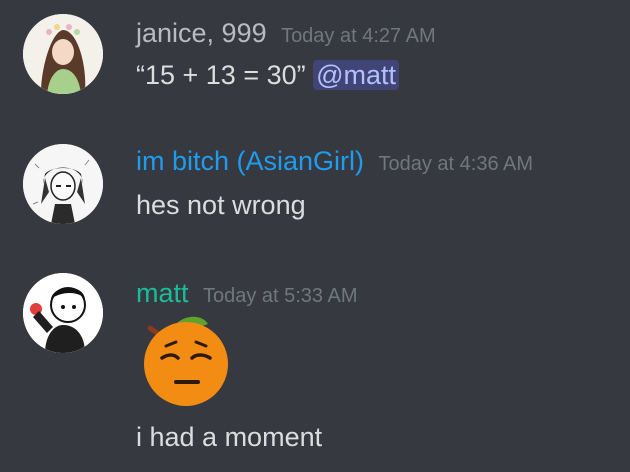  Describe the element at coordinates (356, 75) in the screenshot. I see `user-mention: @matt` at that location.